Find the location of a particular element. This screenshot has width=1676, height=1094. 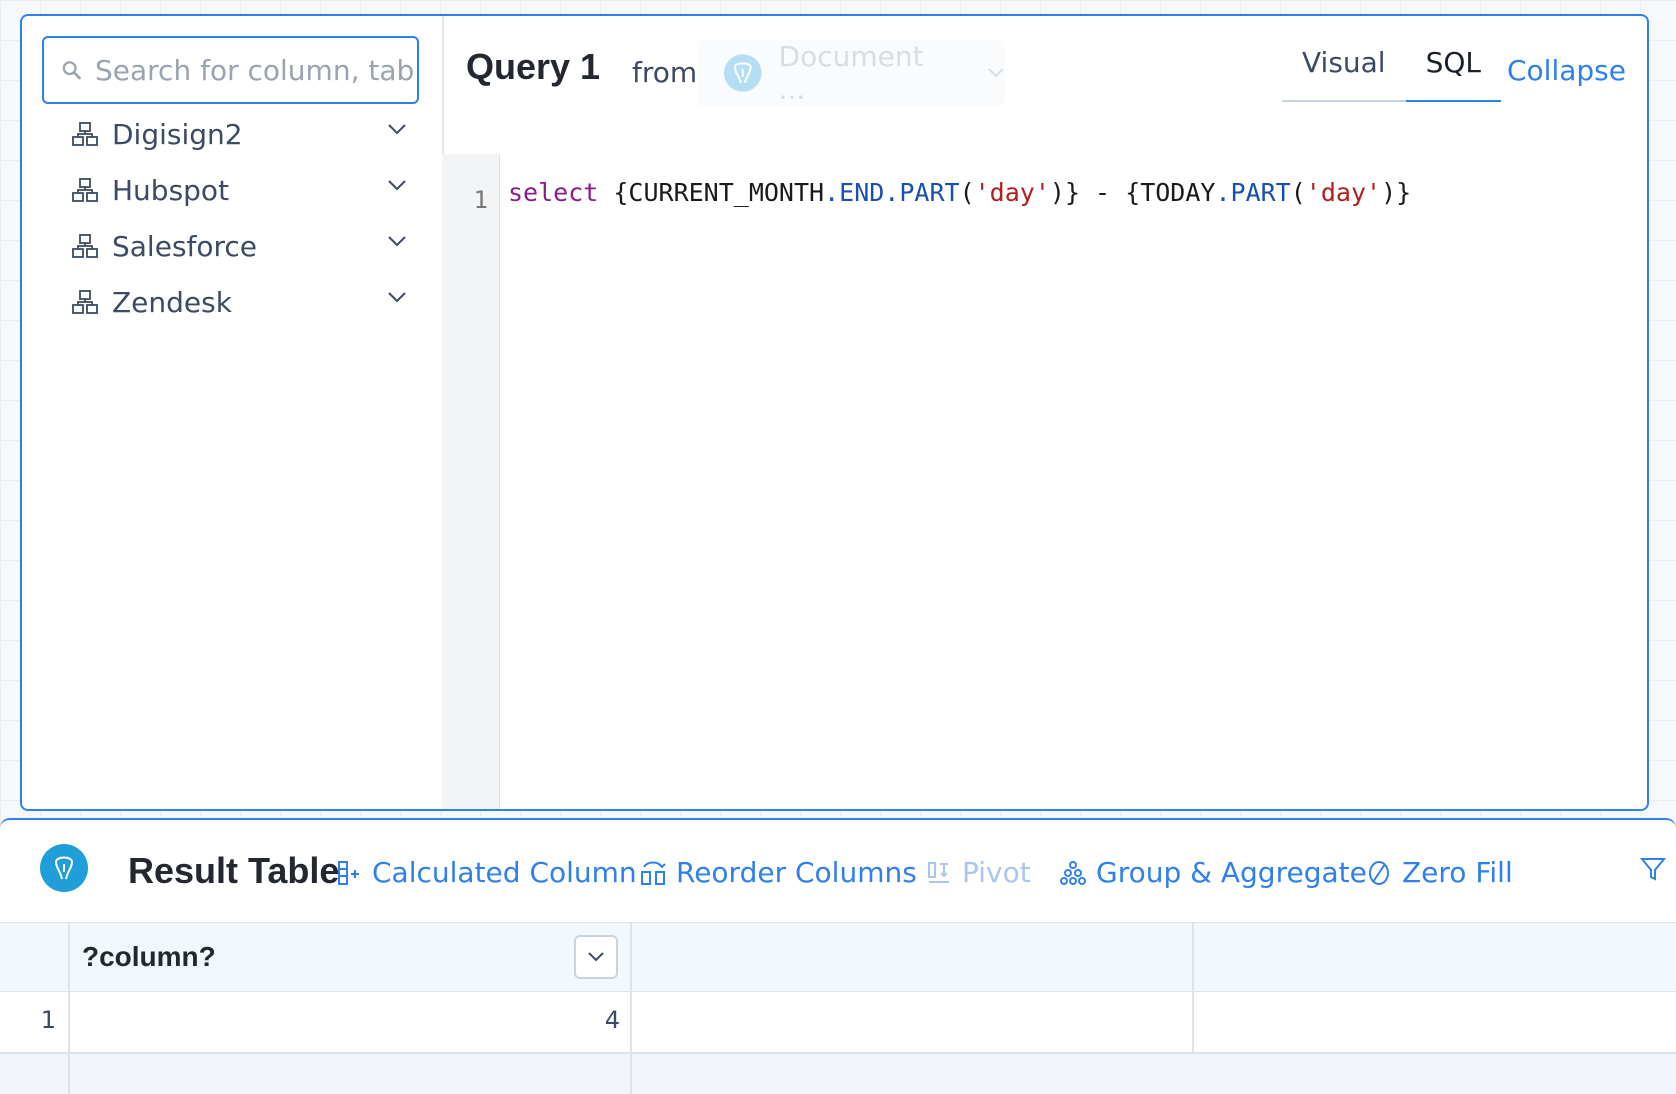

tab-sql: SQL is located at coordinates (1453, 74).